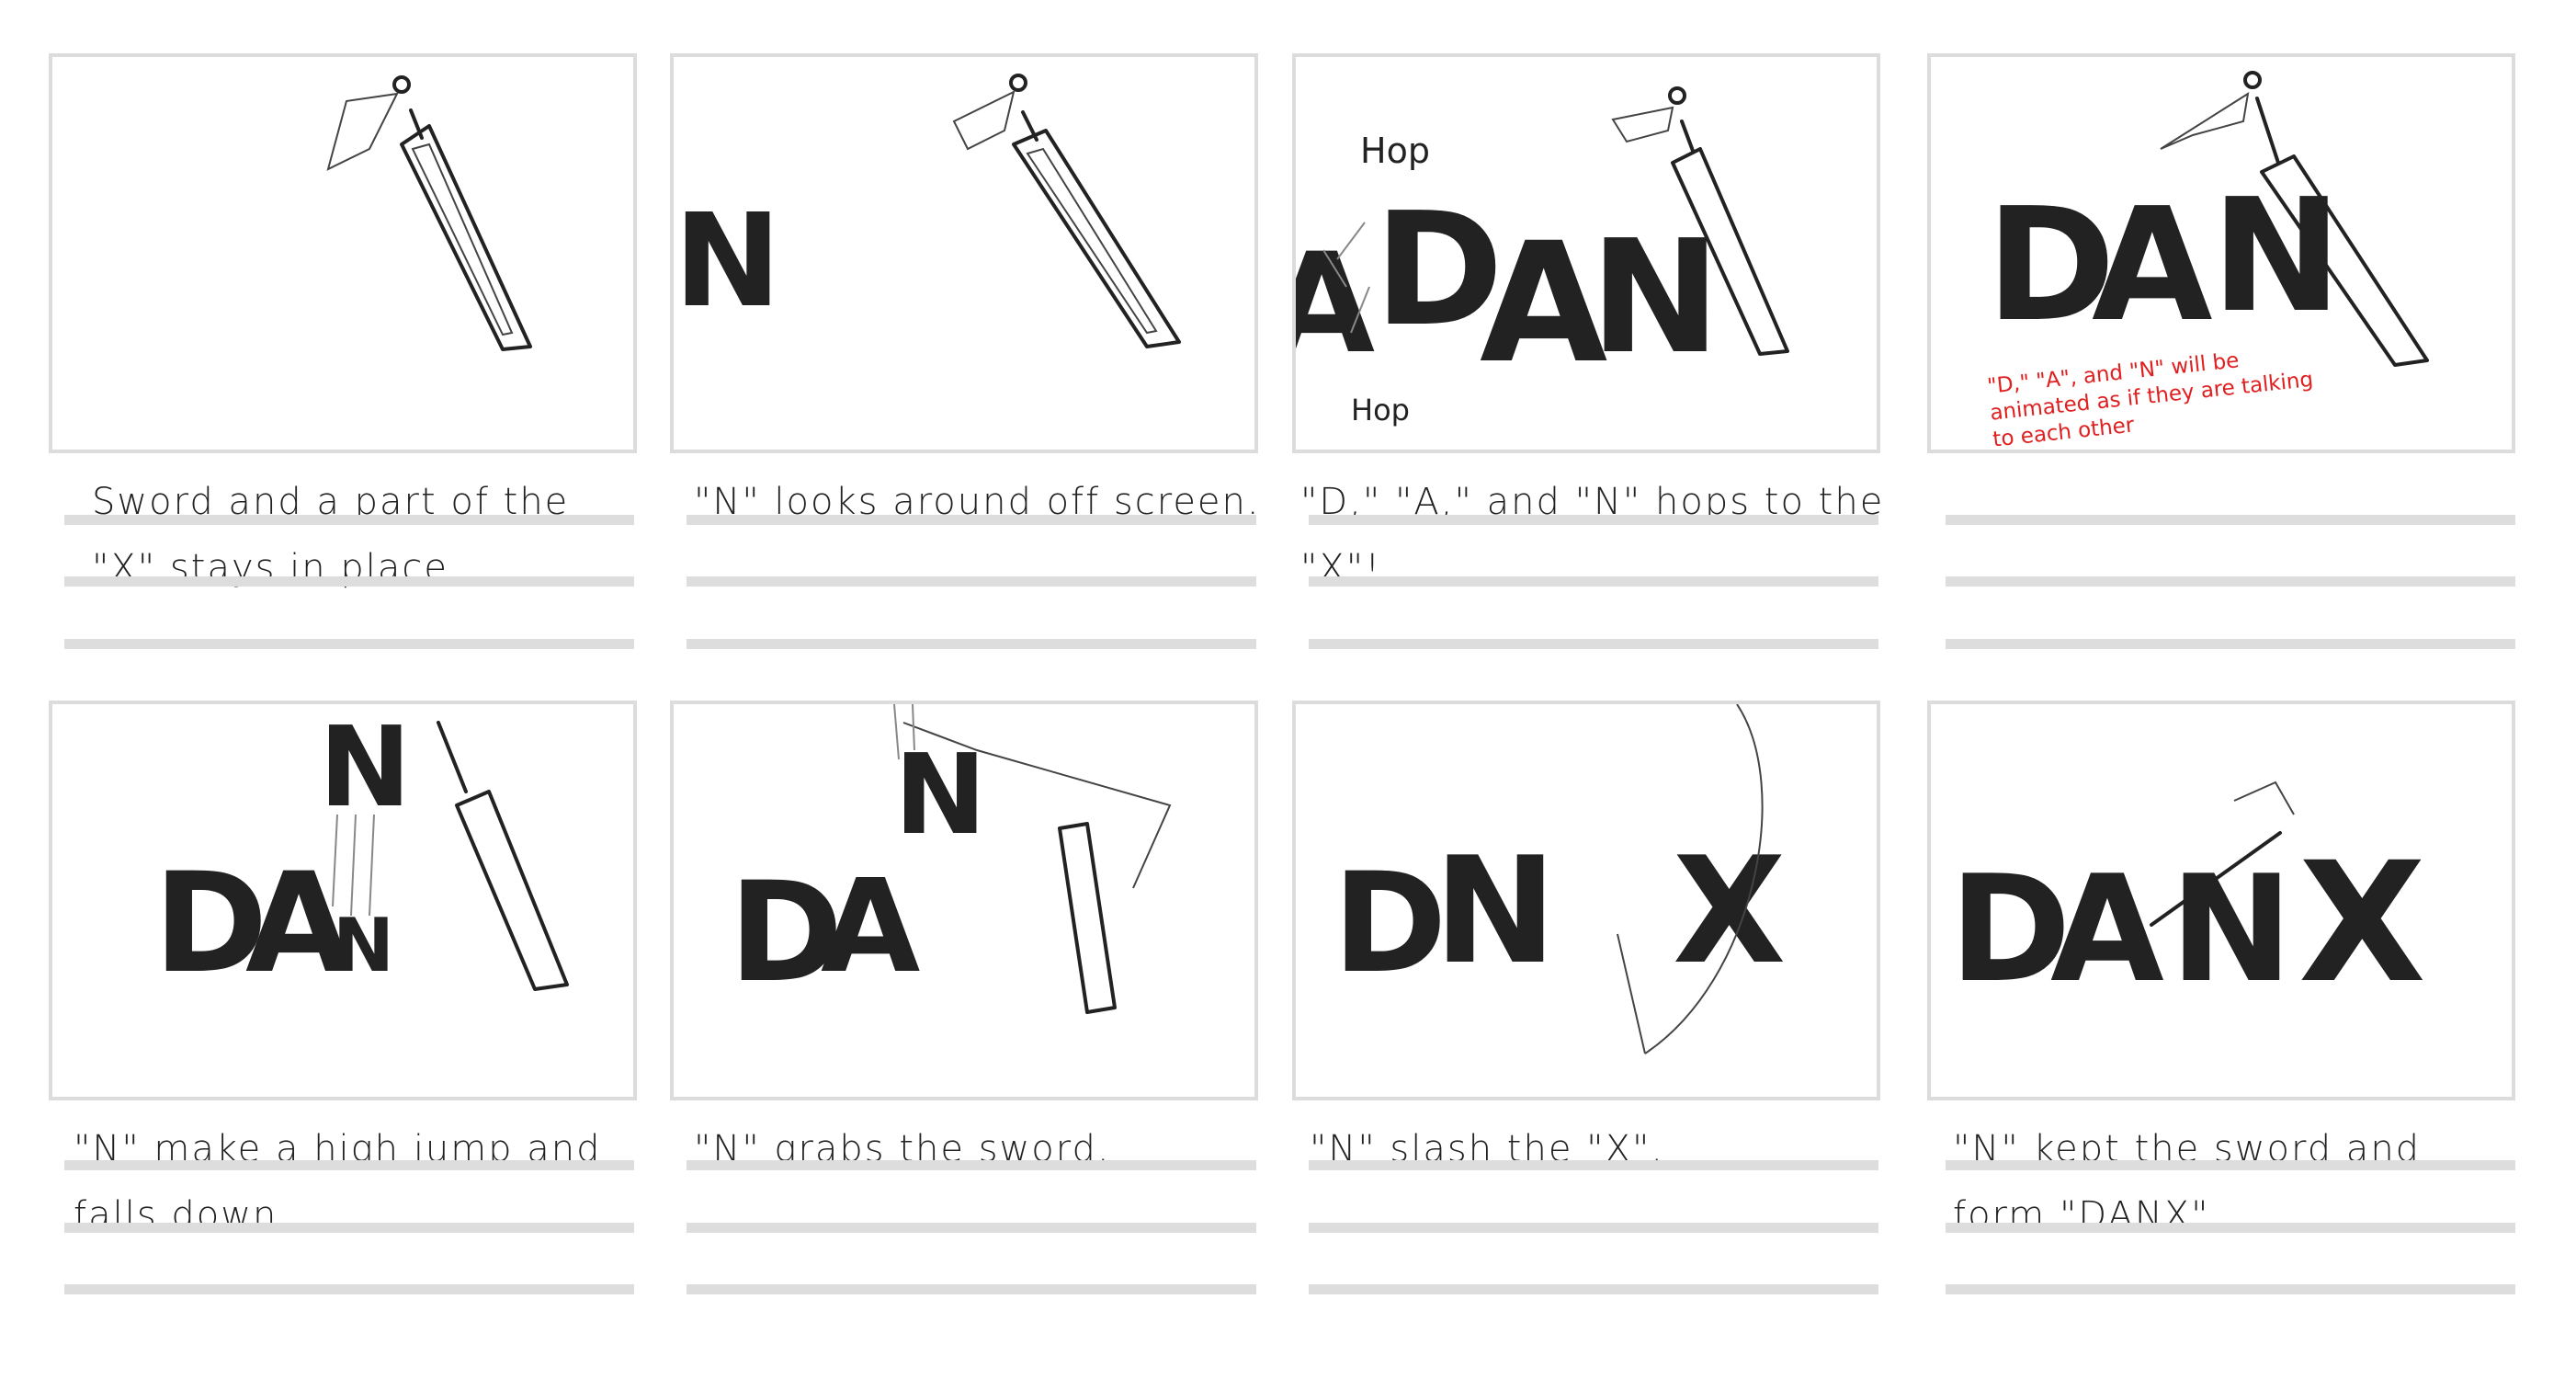 This screenshot has width=2576, height=1379. What do you see at coordinates (1631, 994) in the screenshot?
I see `slash-arc` at bounding box center [1631, 994].